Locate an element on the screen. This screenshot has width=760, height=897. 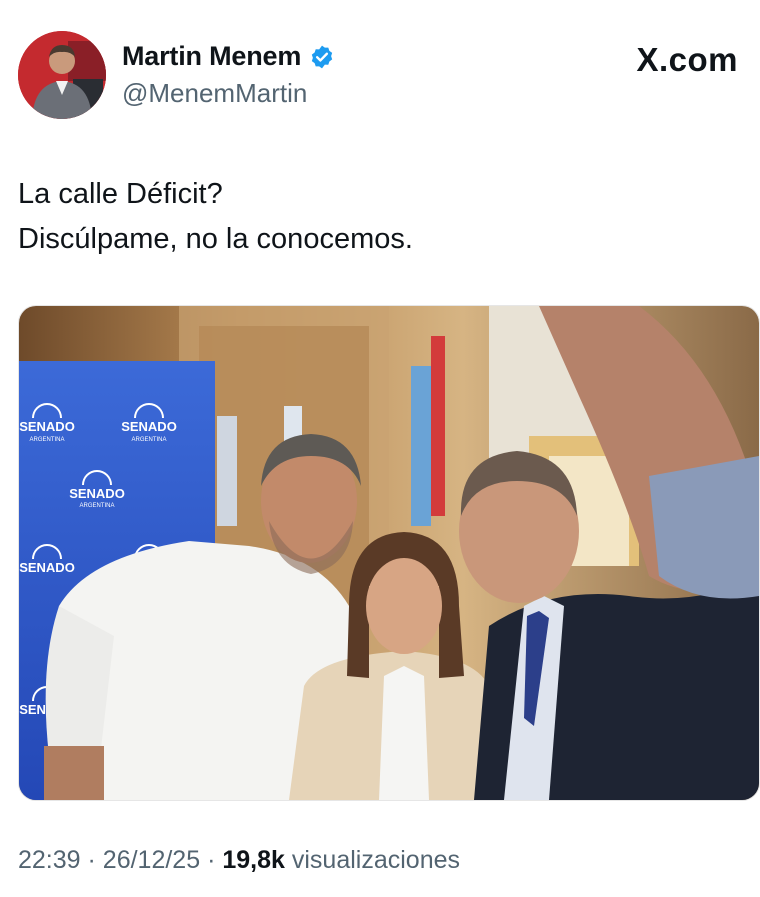
banner-label-1: SENADO is located at coordinates (47, 426).